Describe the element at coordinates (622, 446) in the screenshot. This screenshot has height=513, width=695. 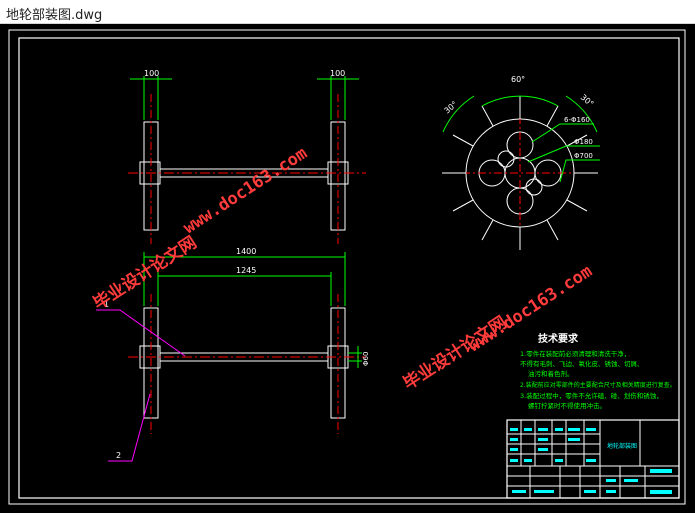
I see `title-block-name: 地轮部装图` at that location.